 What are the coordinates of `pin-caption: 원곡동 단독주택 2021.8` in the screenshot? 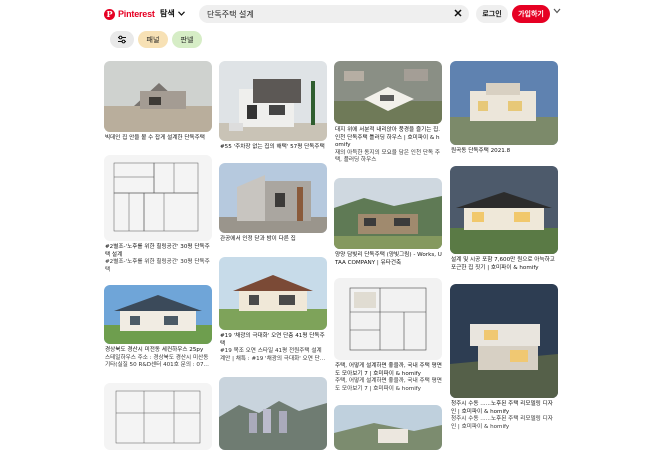 It's located at (481, 151).